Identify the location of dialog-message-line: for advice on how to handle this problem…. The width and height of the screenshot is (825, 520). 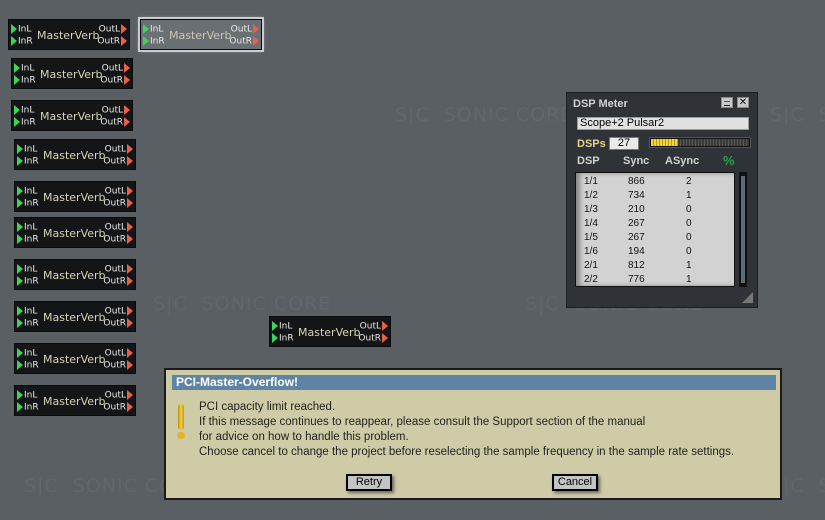
(304, 437).